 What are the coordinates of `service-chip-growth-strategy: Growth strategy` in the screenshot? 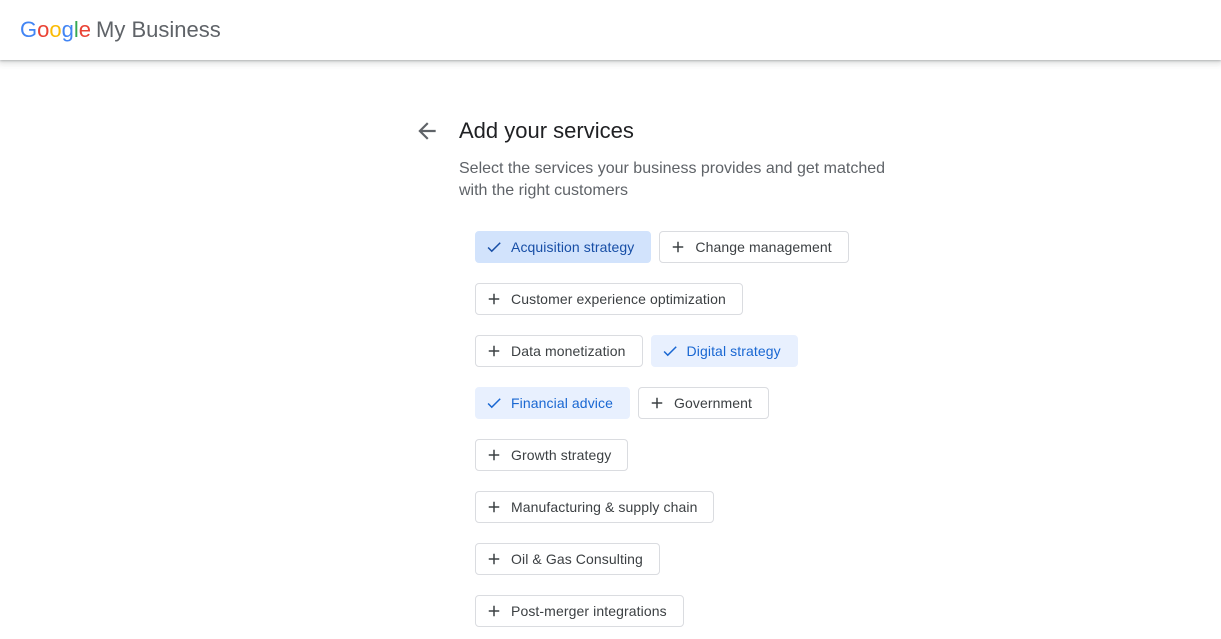 It's located at (552, 455).